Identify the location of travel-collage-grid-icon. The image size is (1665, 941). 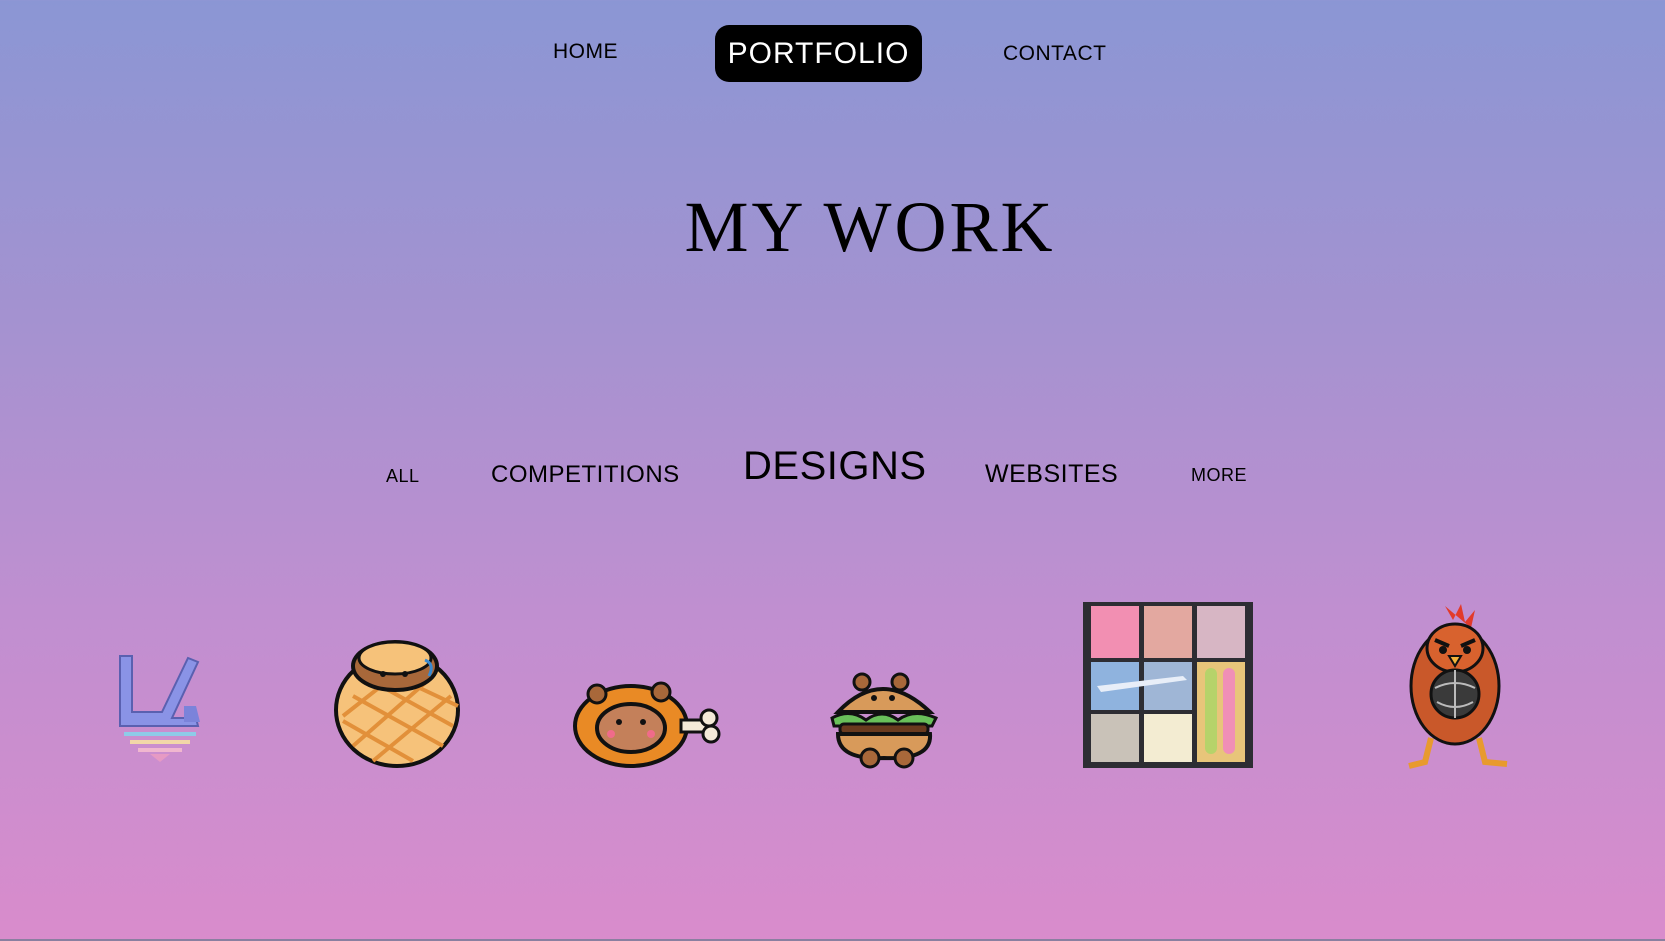
(1168, 685).